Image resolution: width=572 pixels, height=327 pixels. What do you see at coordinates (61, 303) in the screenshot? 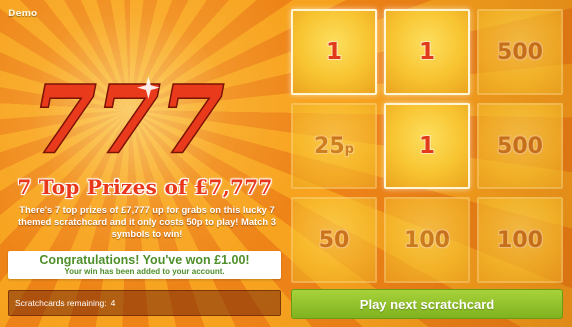
I see `remaining-label: Scratchcards remaining:` at bounding box center [61, 303].